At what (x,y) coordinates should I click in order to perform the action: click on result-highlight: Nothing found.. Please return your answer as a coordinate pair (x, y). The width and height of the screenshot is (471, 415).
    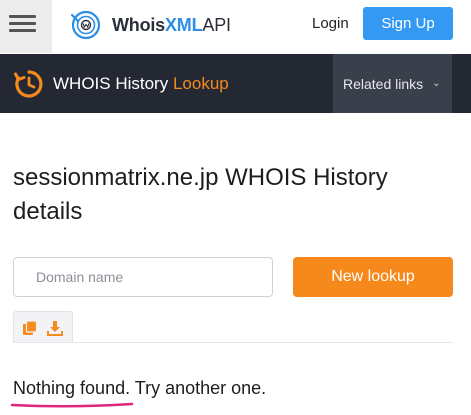
    Looking at the image, I should click on (72, 388).